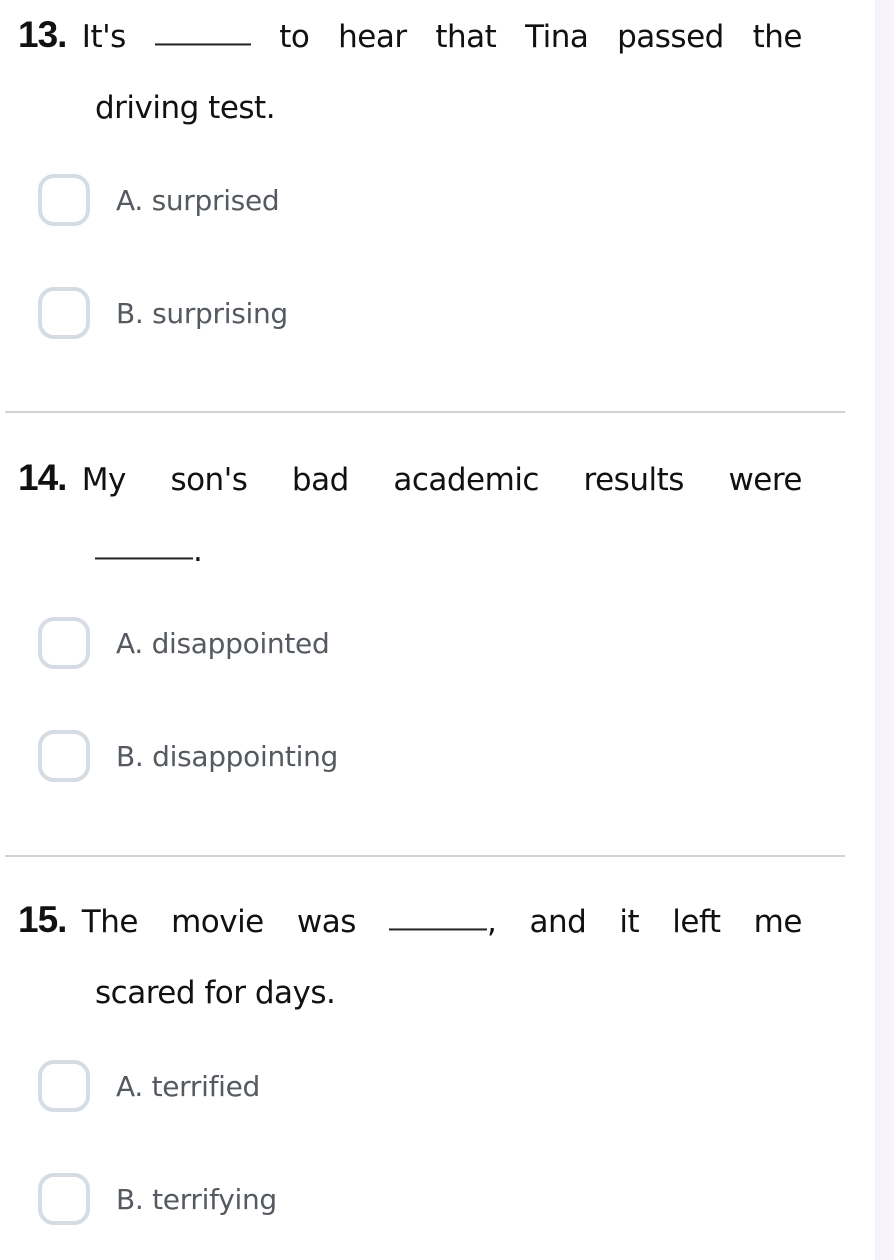 The width and height of the screenshot is (894, 1260). What do you see at coordinates (188, 1086) in the screenshot?
I see `option-label: A. terrified` at bounding box center [188, 1086].